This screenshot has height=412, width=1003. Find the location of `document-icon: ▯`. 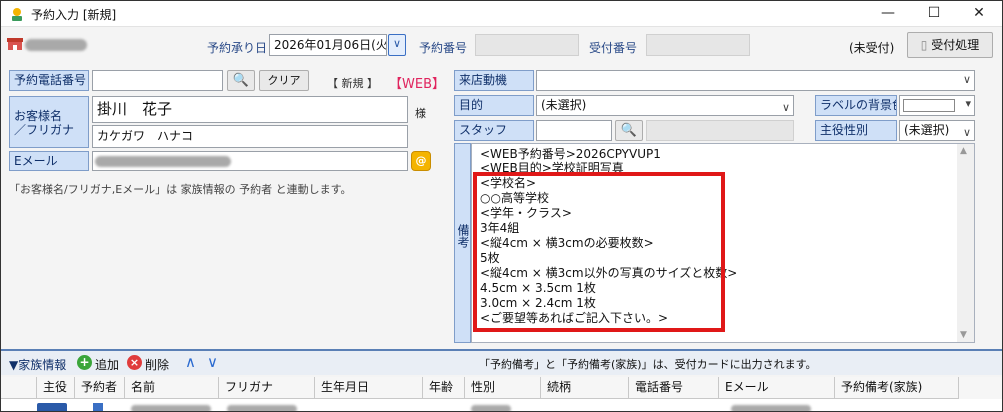

document-icon: ▯ is located at coordinates (924, 45).